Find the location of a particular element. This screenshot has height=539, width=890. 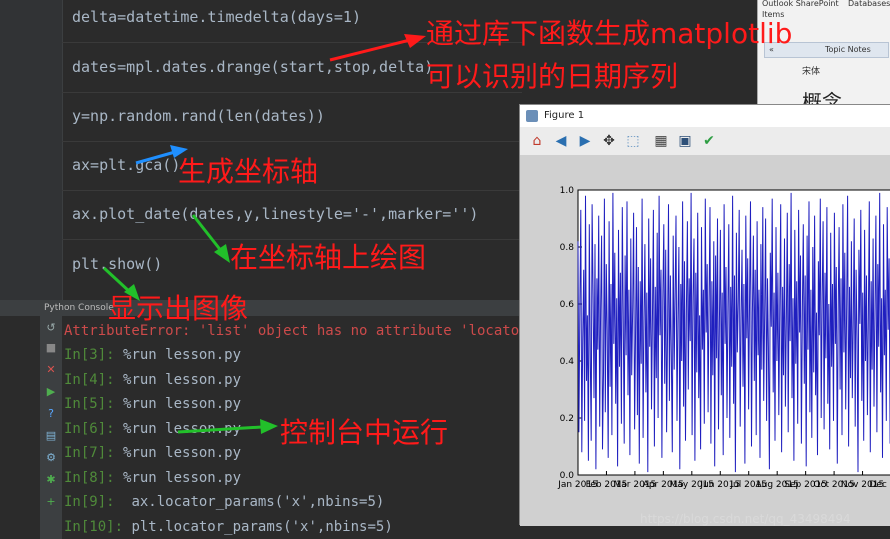

annotation-drange-2: 可以识别的日期序列 is located at coordinates (552, 76).